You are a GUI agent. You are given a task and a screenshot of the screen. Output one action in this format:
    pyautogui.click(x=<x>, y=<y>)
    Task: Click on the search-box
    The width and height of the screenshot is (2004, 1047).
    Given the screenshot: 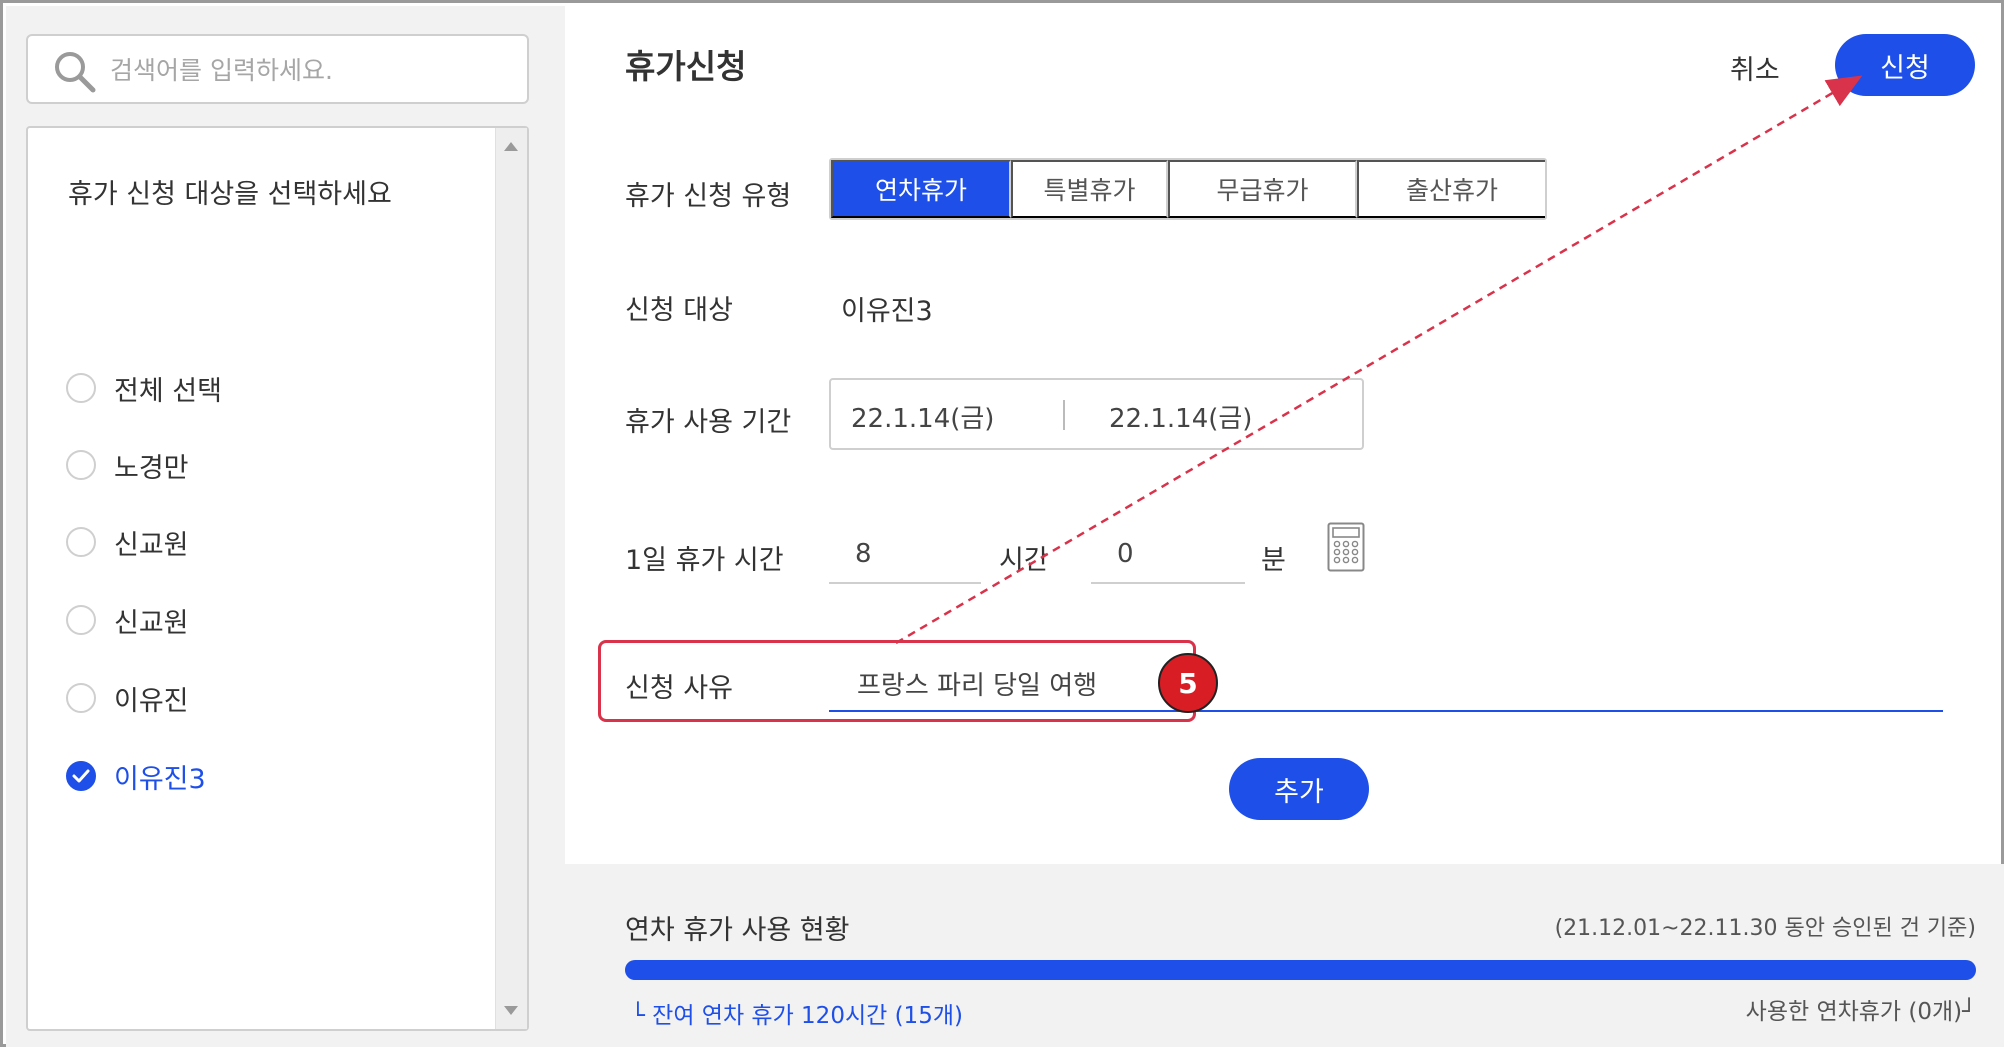 What is the action you would take?
    pyautogui.click(x=277, y=69)
    